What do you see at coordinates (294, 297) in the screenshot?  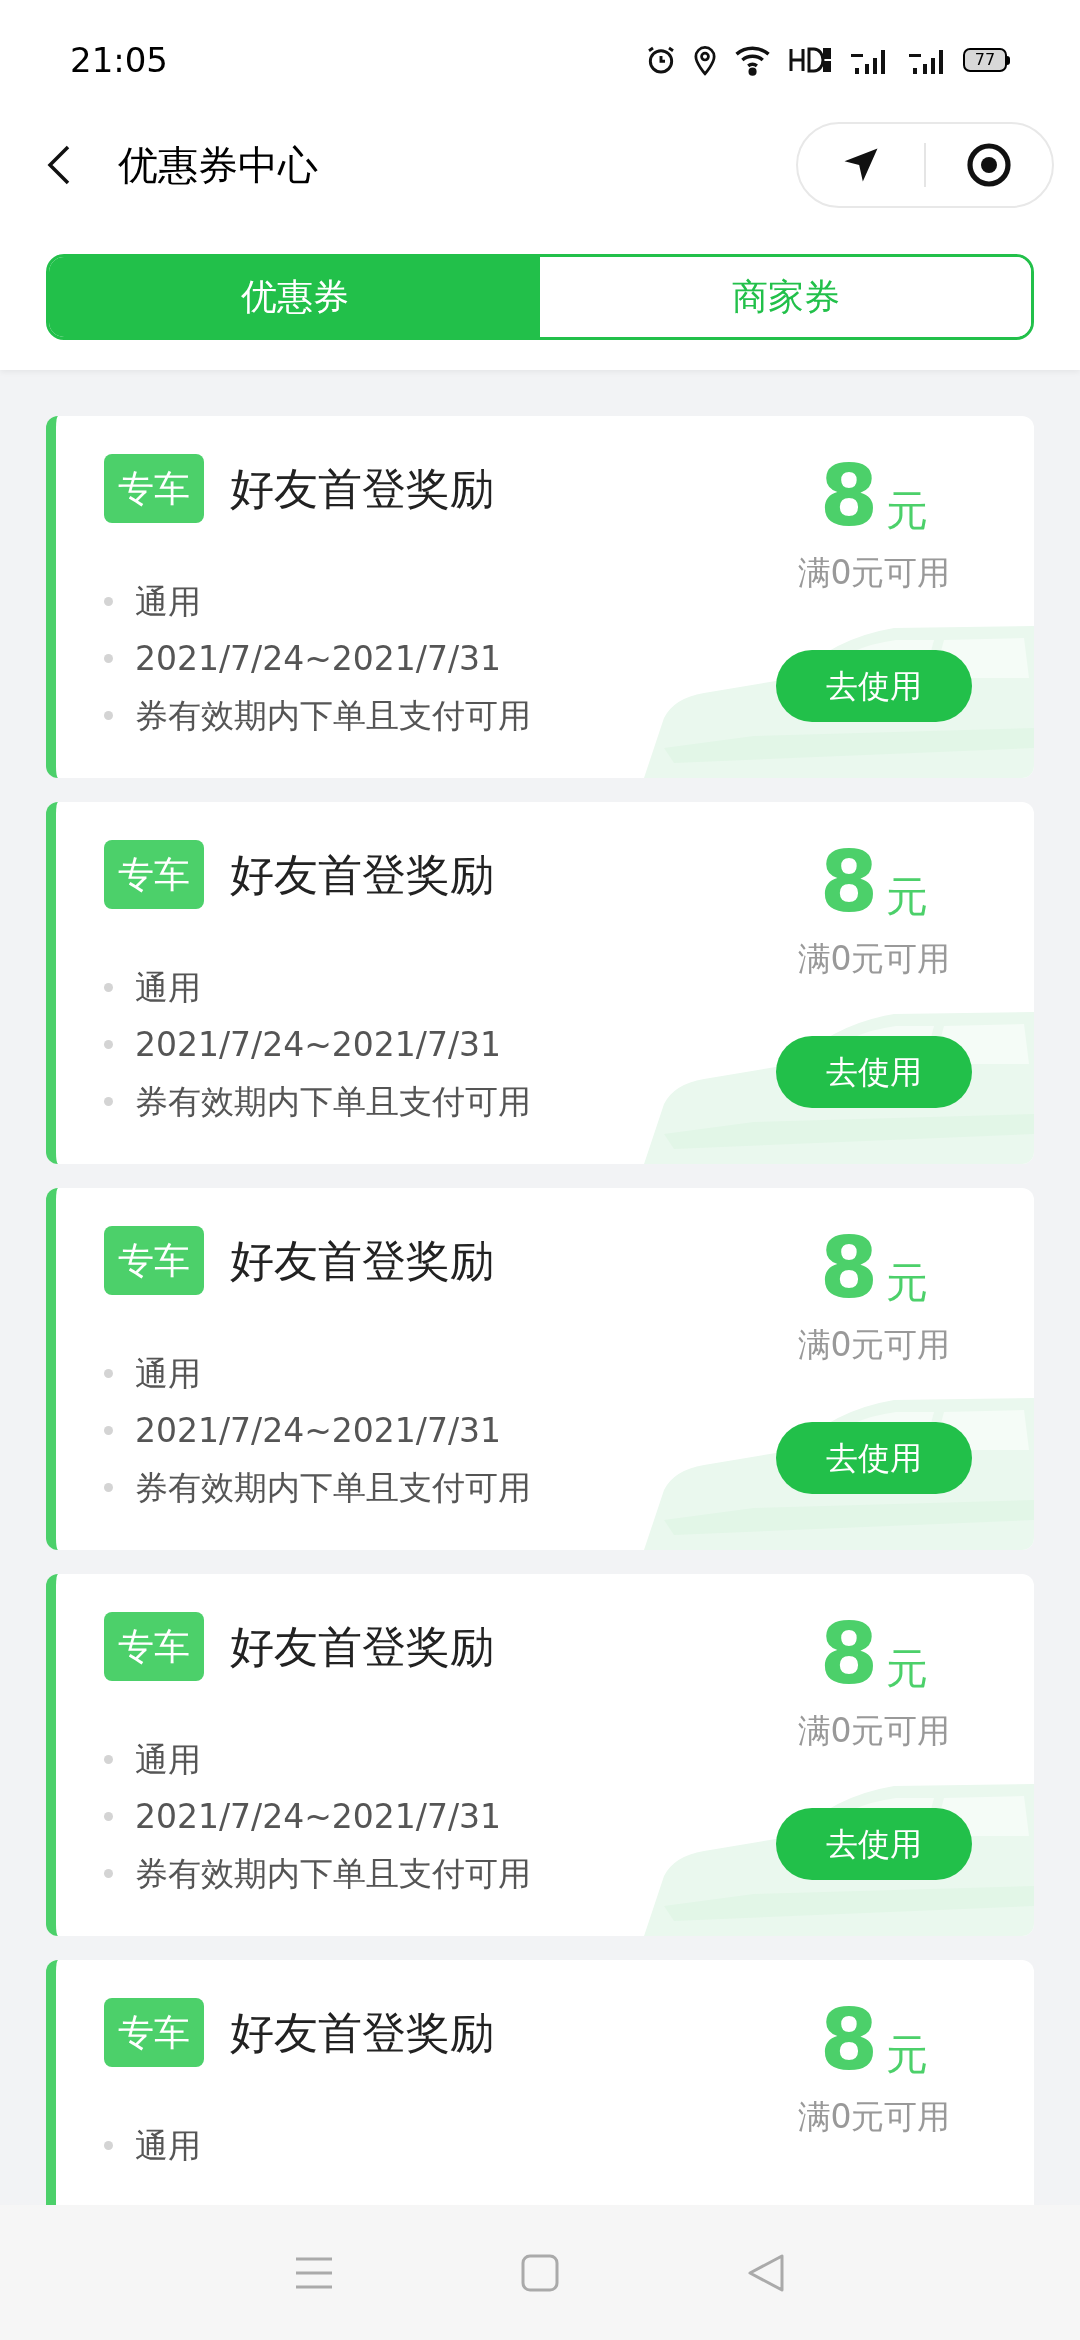 I see `tab: 优惠券` at bounding box center [294, 297].